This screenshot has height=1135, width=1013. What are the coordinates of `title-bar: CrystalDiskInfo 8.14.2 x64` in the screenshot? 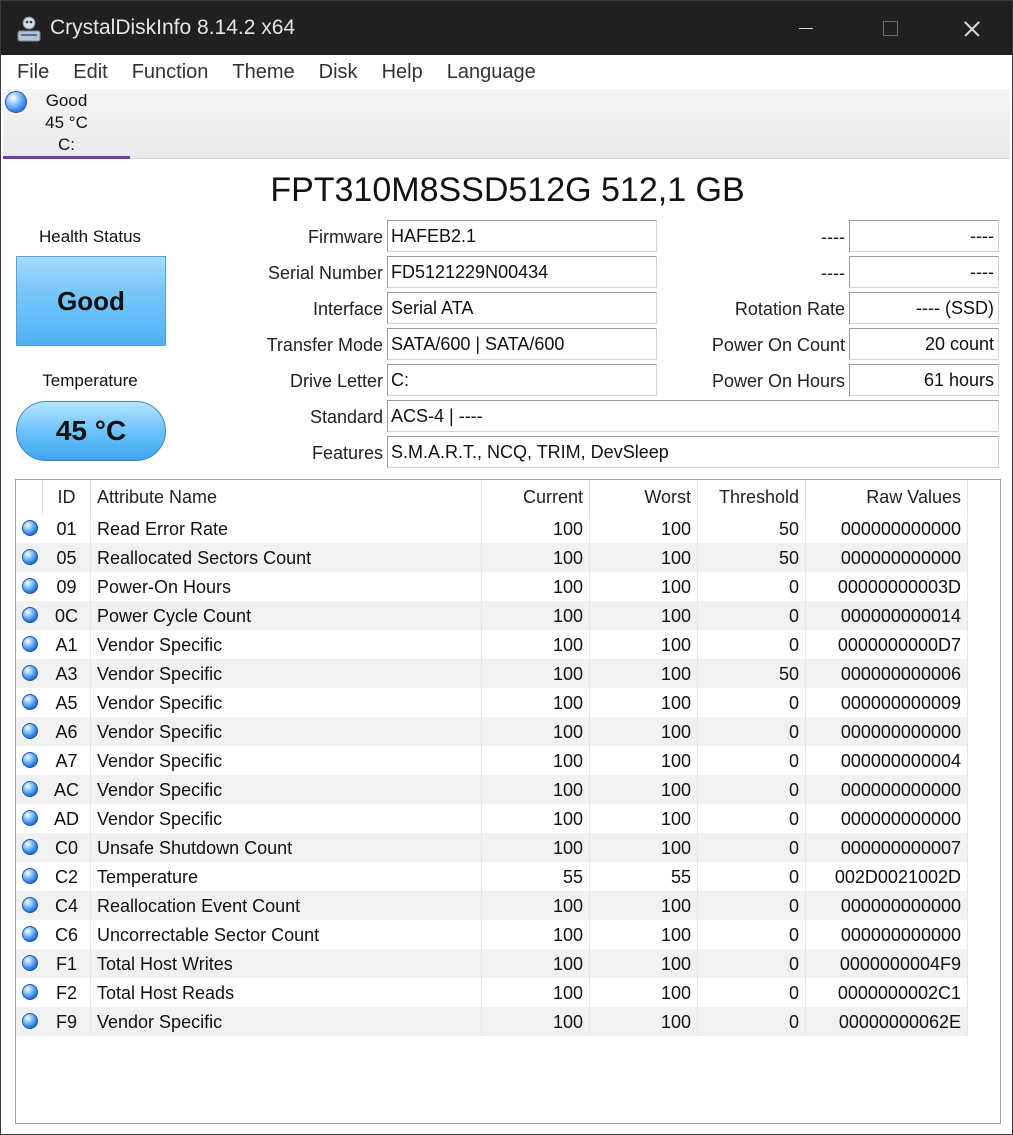 It's located at (506, 28).